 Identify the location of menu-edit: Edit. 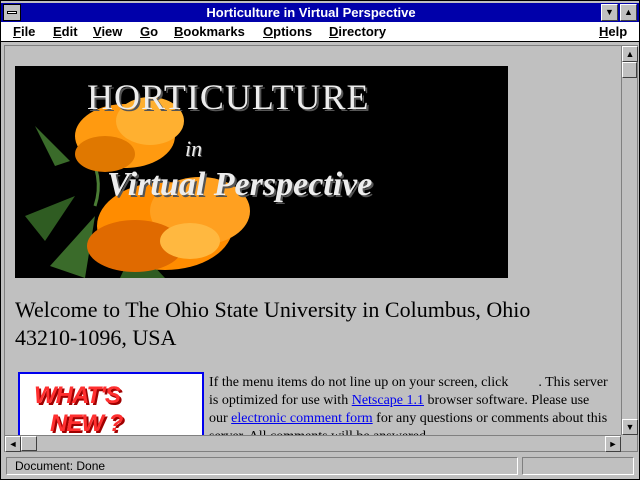
(65, 32).